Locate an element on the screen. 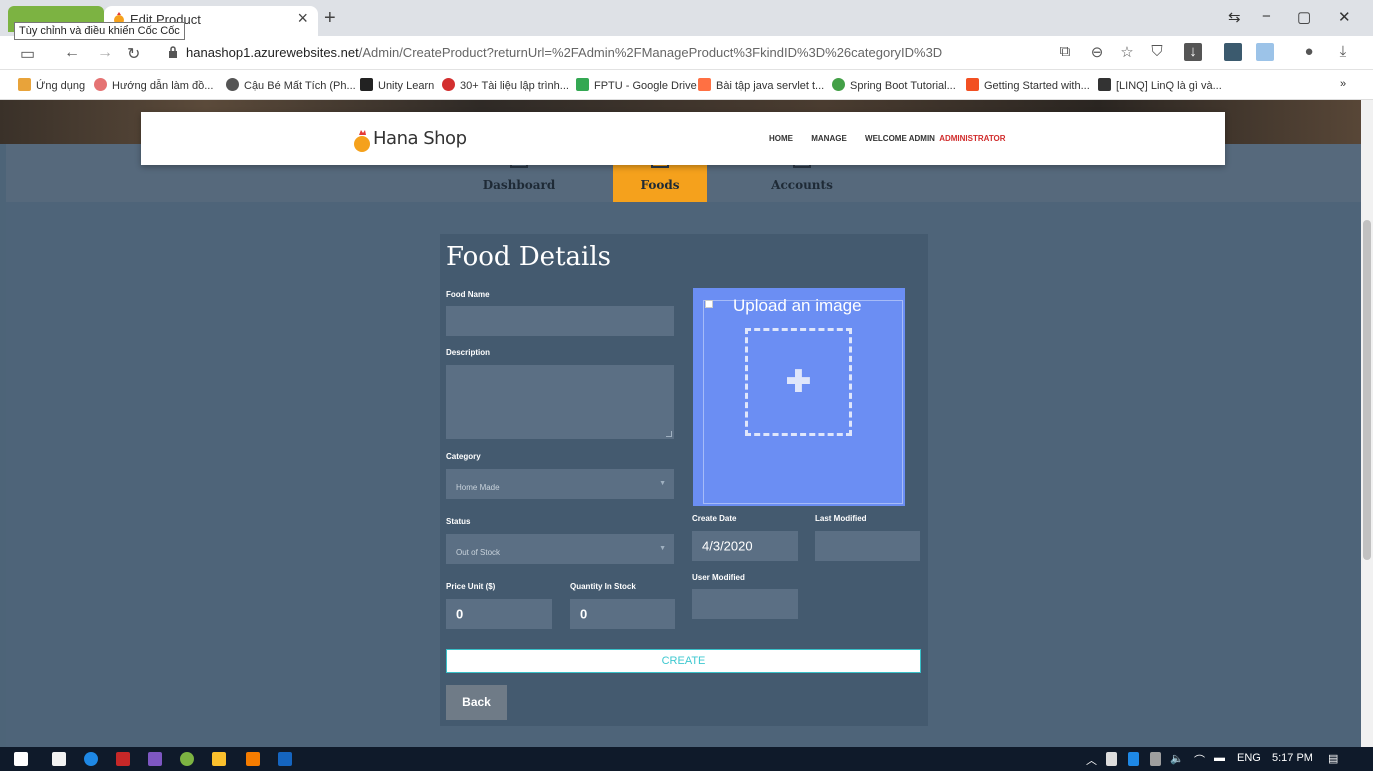  visual-studio-icon is located at coordinates (155, 759).